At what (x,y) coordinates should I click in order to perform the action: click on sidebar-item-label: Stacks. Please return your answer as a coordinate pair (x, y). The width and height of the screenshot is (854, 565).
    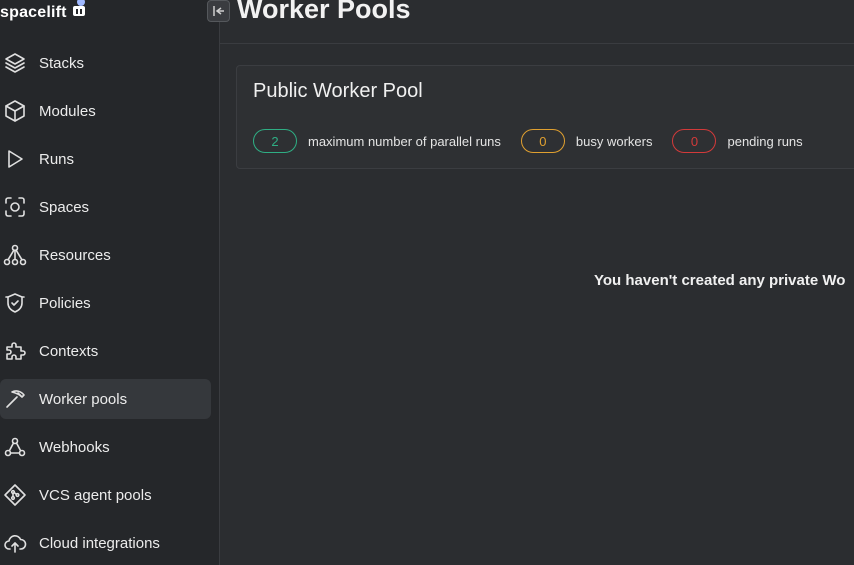
    Looking at the image, I should click on (62, 63).